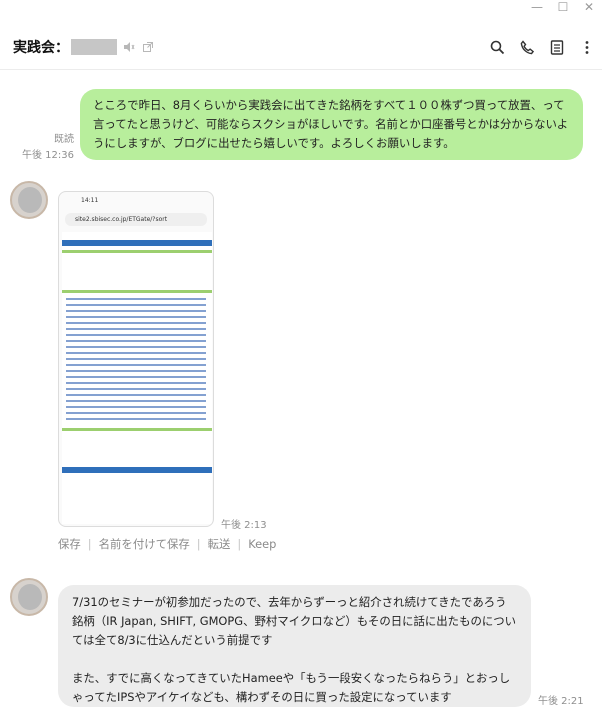  I want to click on screenshot-page-content, so click(137, 378).